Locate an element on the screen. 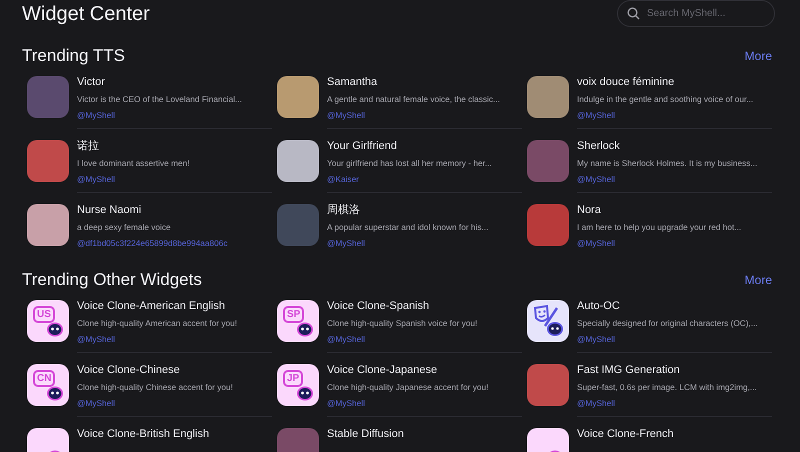 This screenshot has width=800, height=452. widget-name: Stable Diffusion is located at coordinates (424, 434).